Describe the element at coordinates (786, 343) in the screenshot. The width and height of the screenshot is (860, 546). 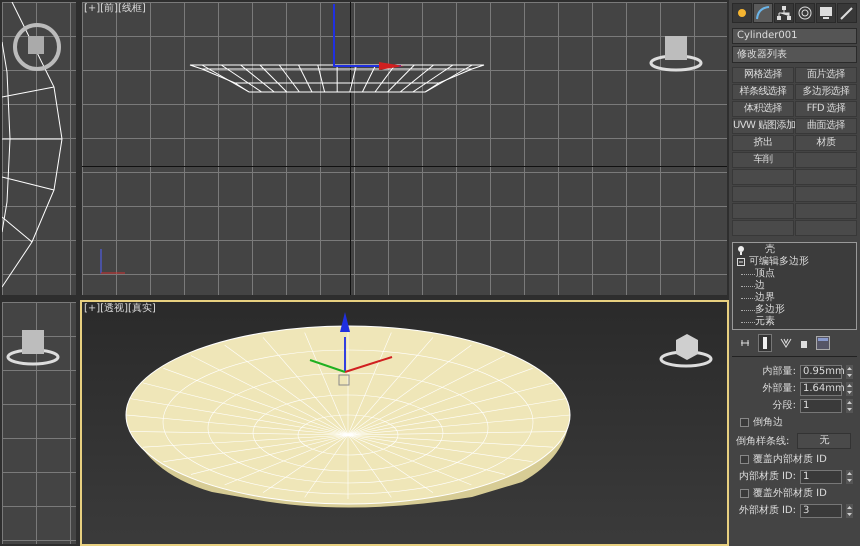
I see `make-unique-icon` at that location.